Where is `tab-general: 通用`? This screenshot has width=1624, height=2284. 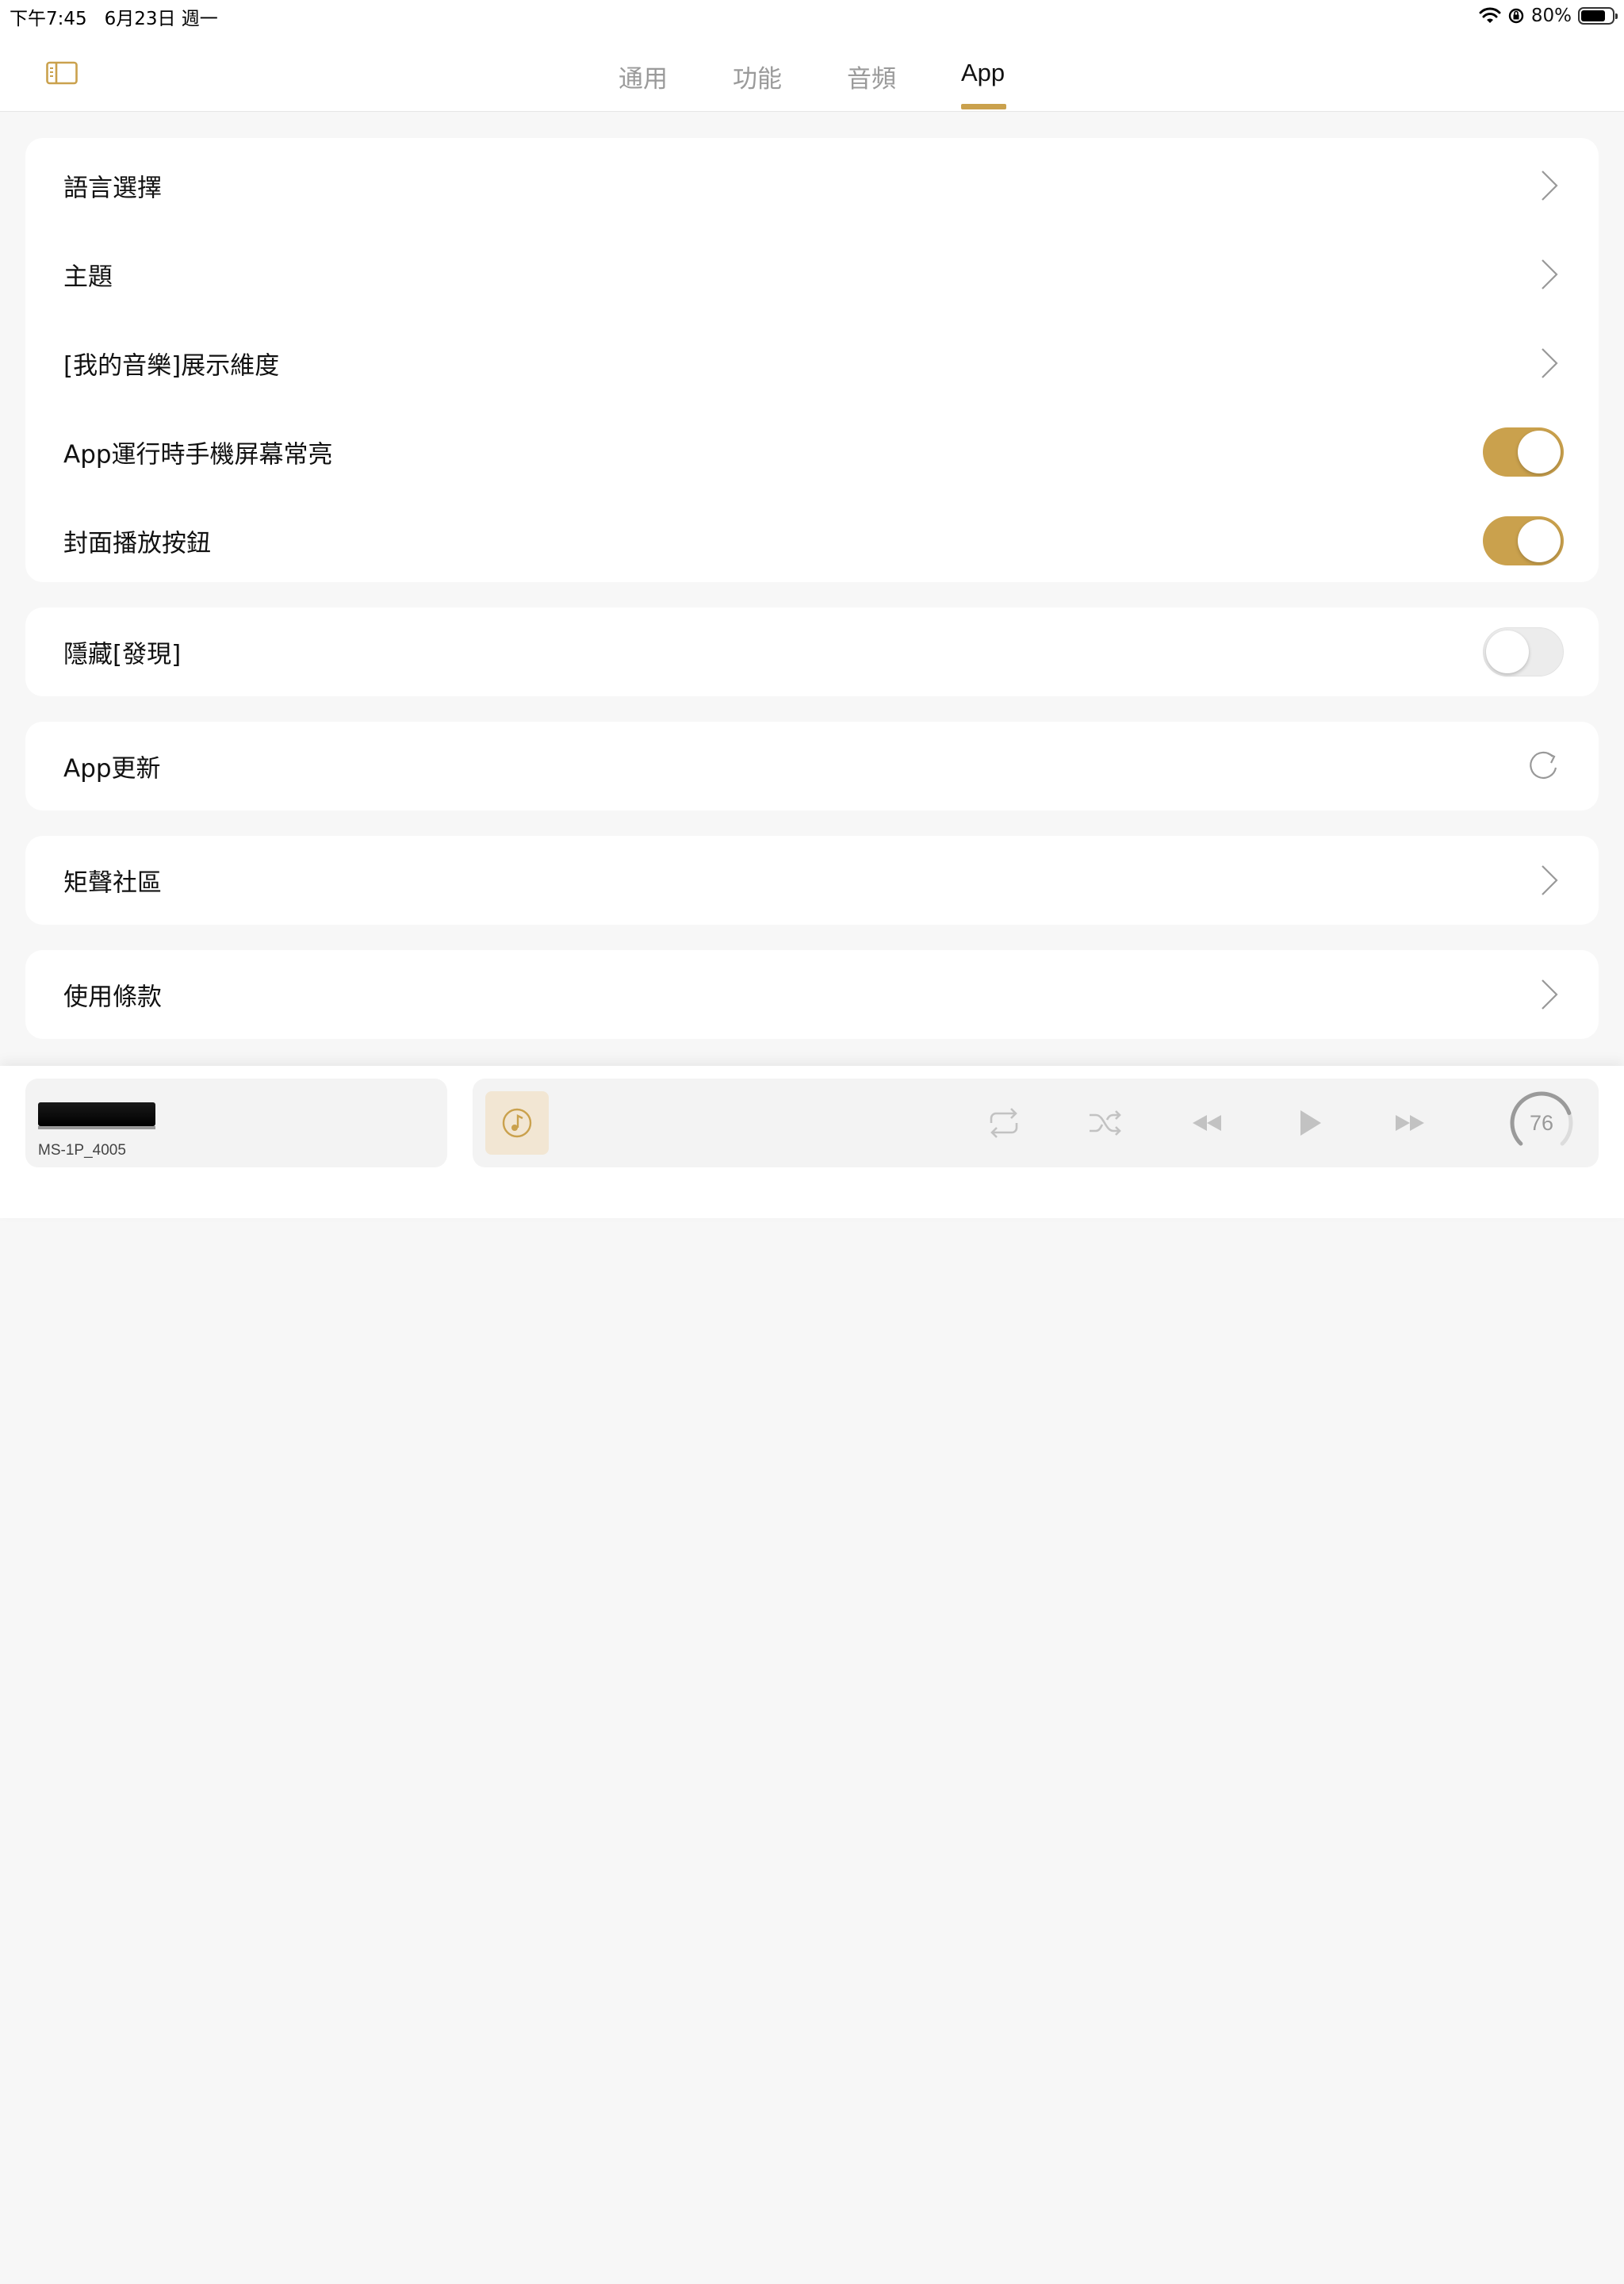
tab-general: 通用 is located at coordinates (643, 76).